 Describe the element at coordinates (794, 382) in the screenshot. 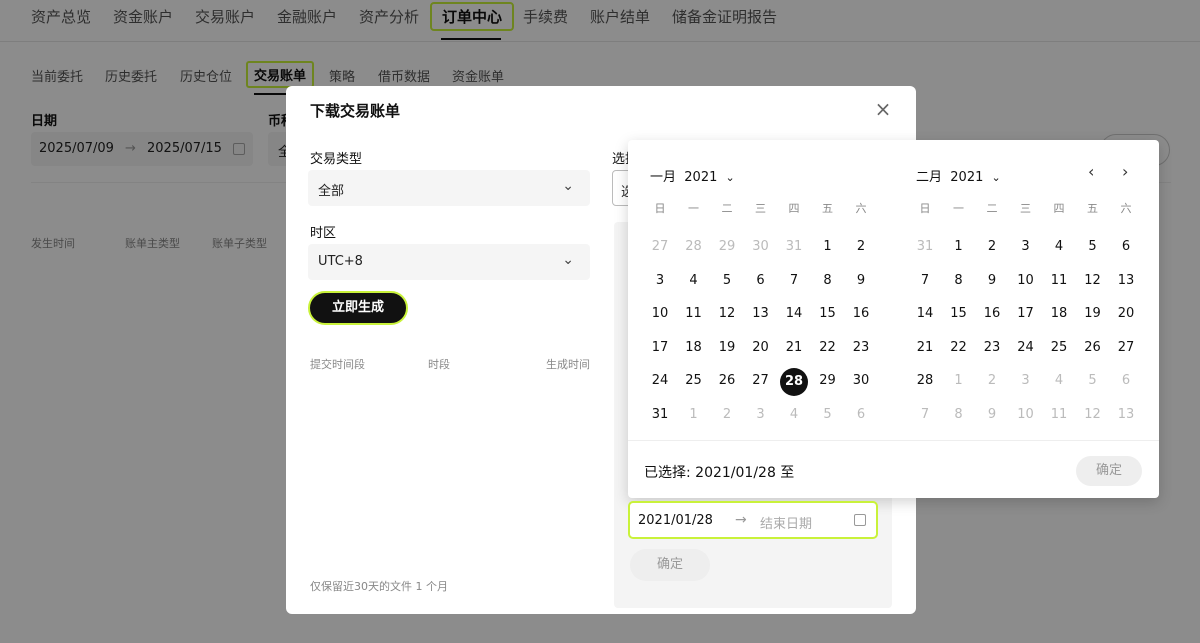

I see `calendar-day-selected: 28` at that location.